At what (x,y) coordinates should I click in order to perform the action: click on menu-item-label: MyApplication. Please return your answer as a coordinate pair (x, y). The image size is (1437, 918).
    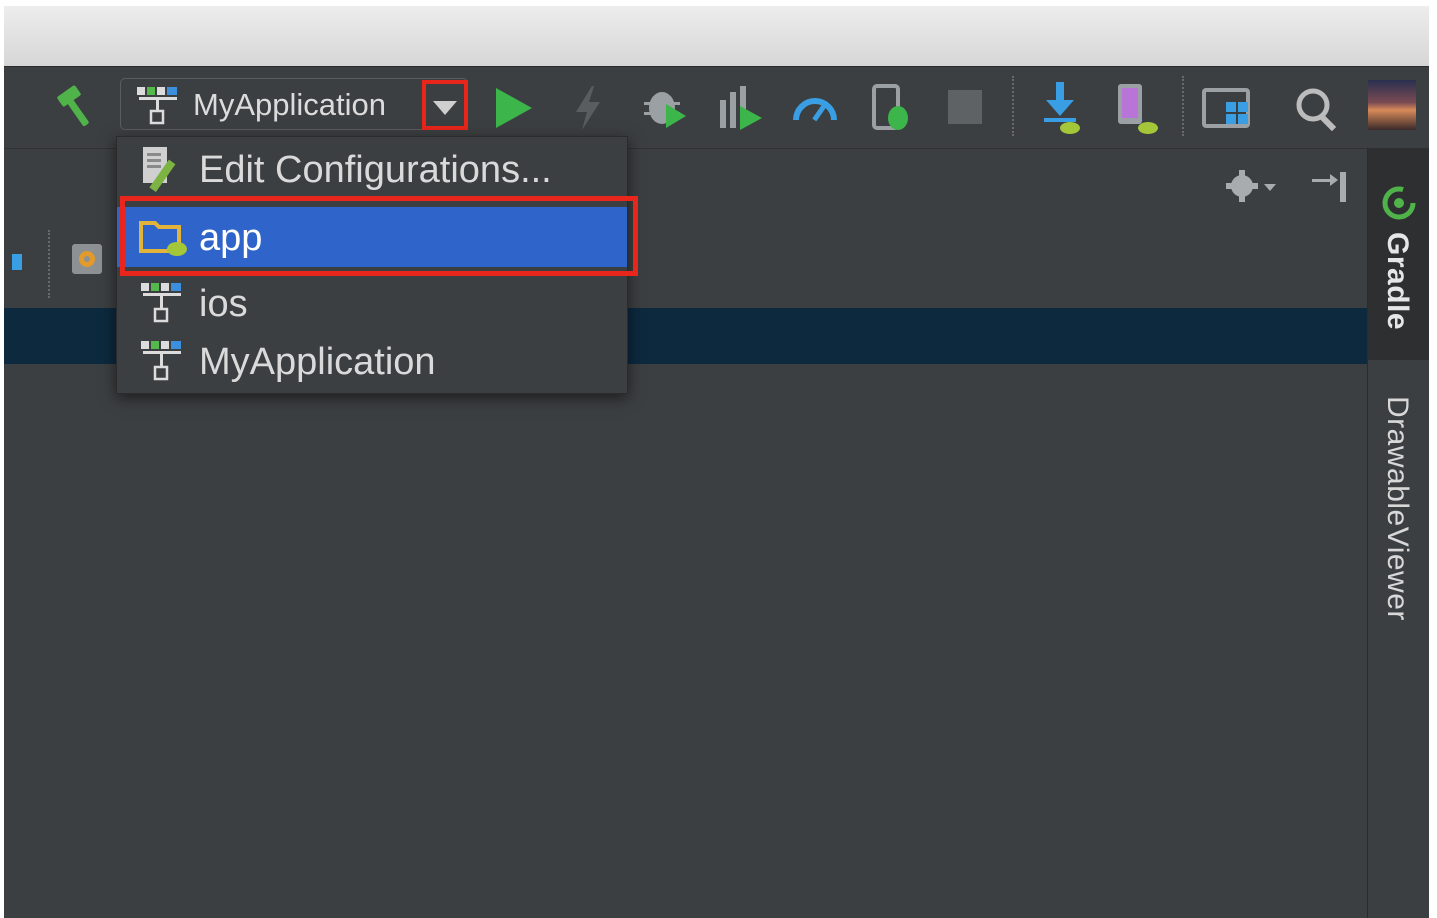
    Looking at the image, I should click on (317, 362).